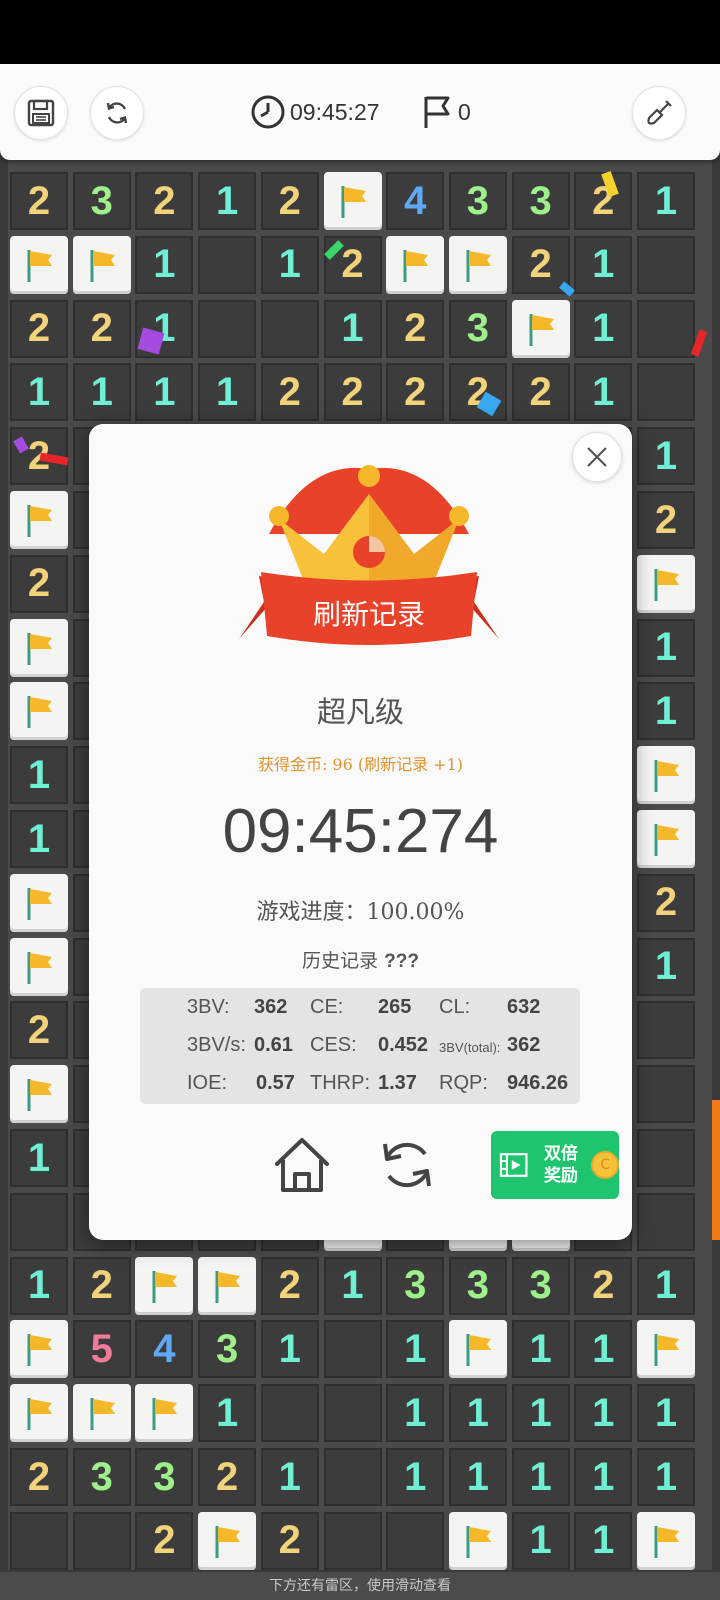 The image size is (720, 1600). Describe the element at coordinates (41, 113) in the screenshot. I see `save-button` at that location.